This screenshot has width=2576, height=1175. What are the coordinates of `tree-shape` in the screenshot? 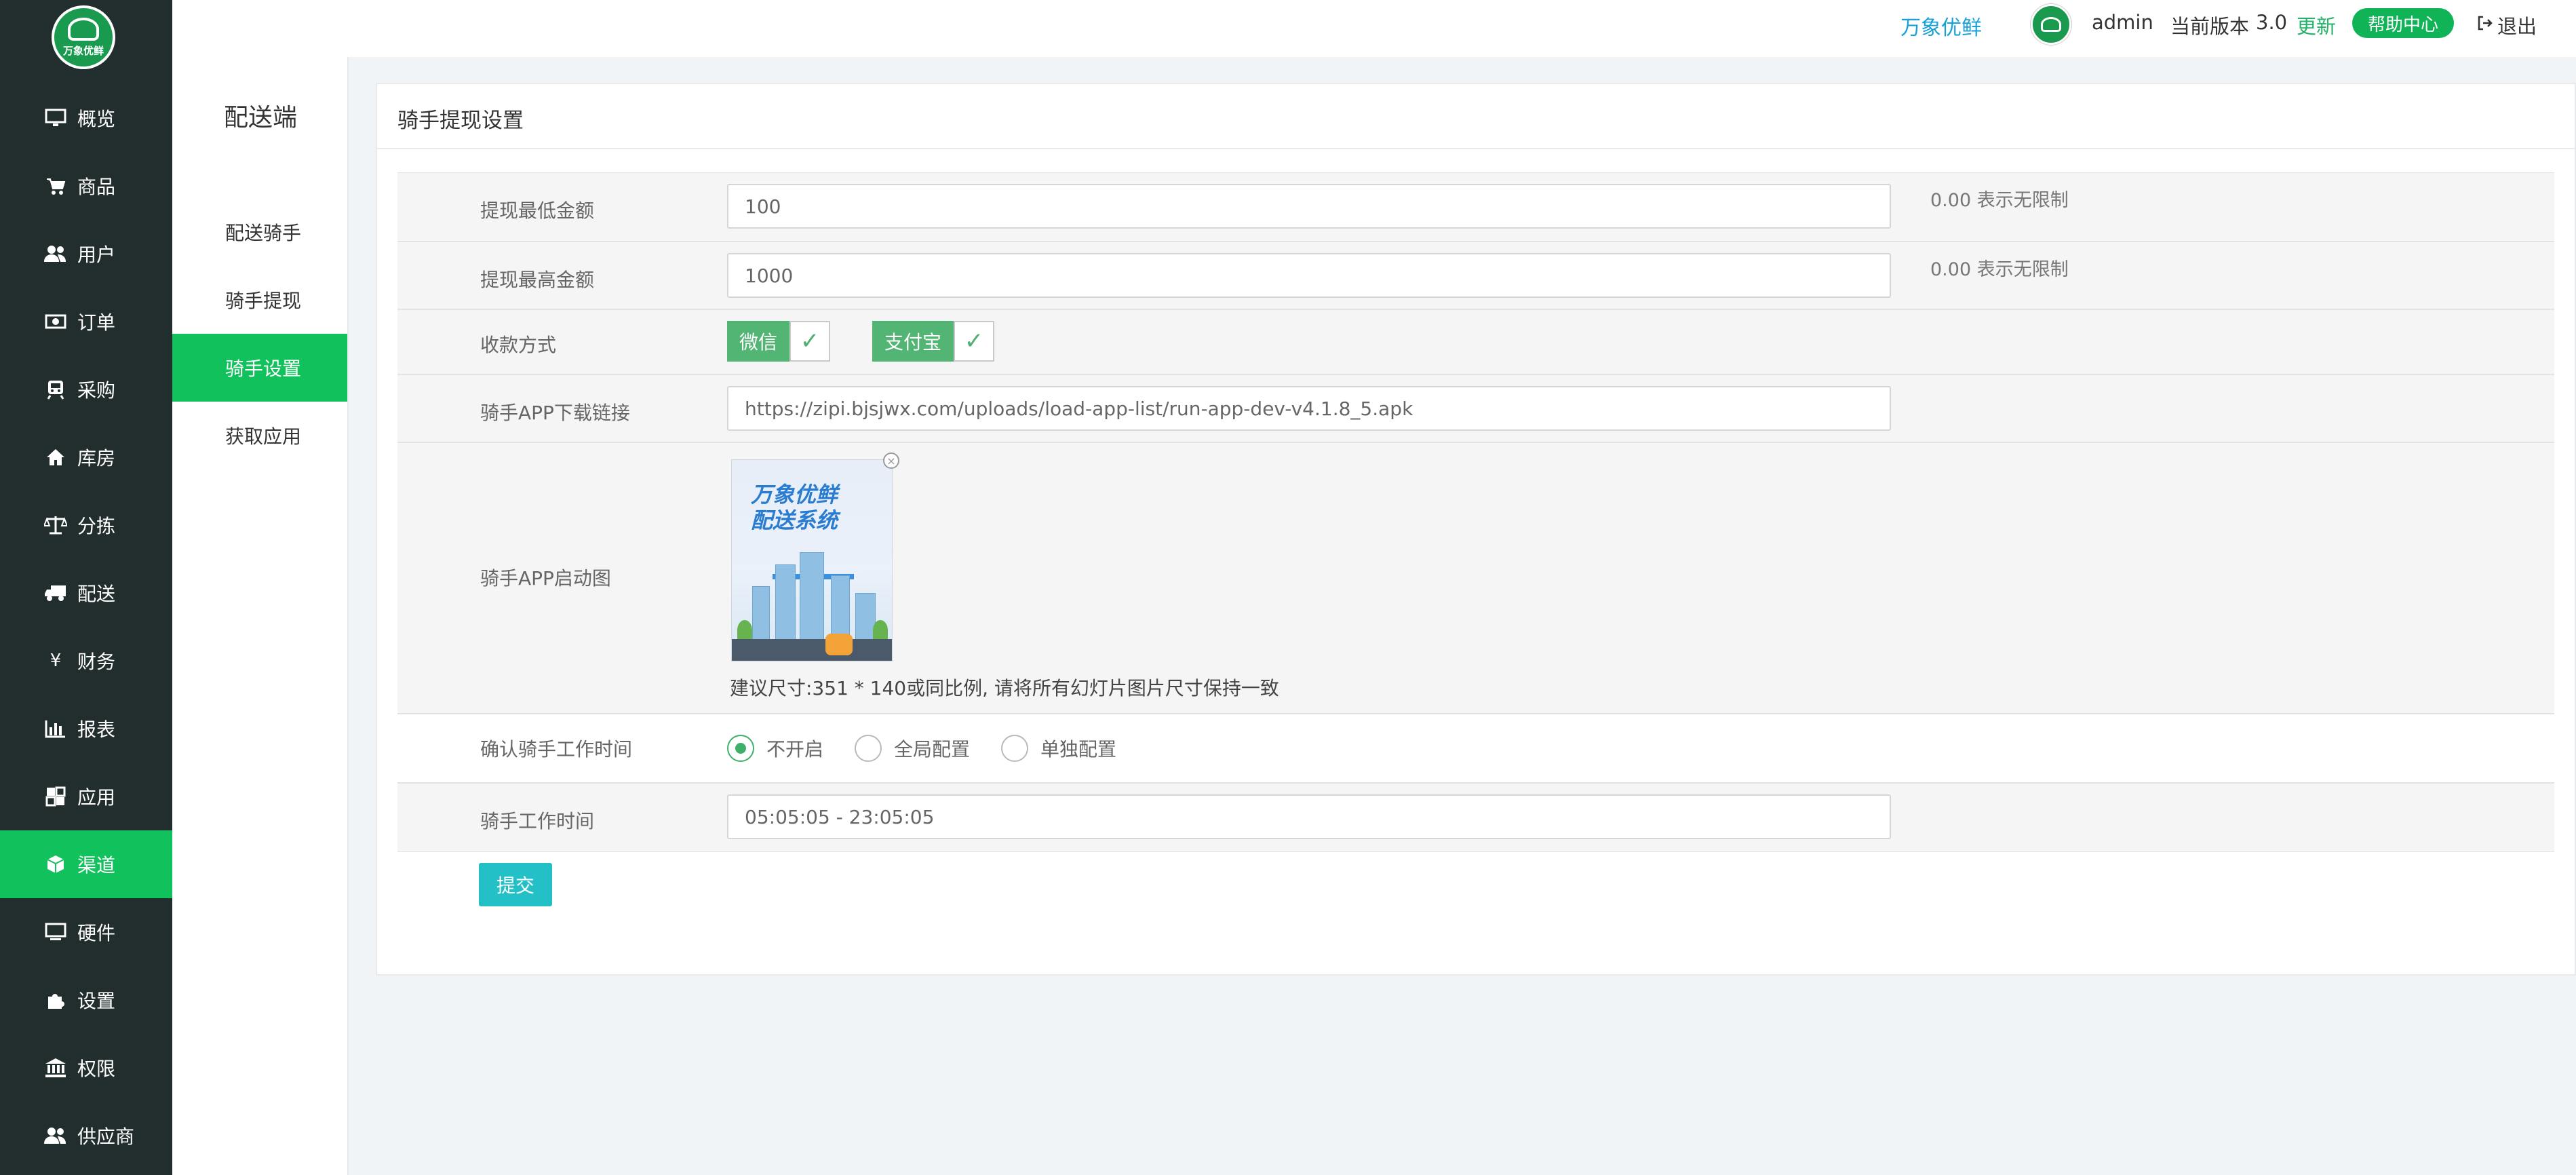 It's located at (880, 630).